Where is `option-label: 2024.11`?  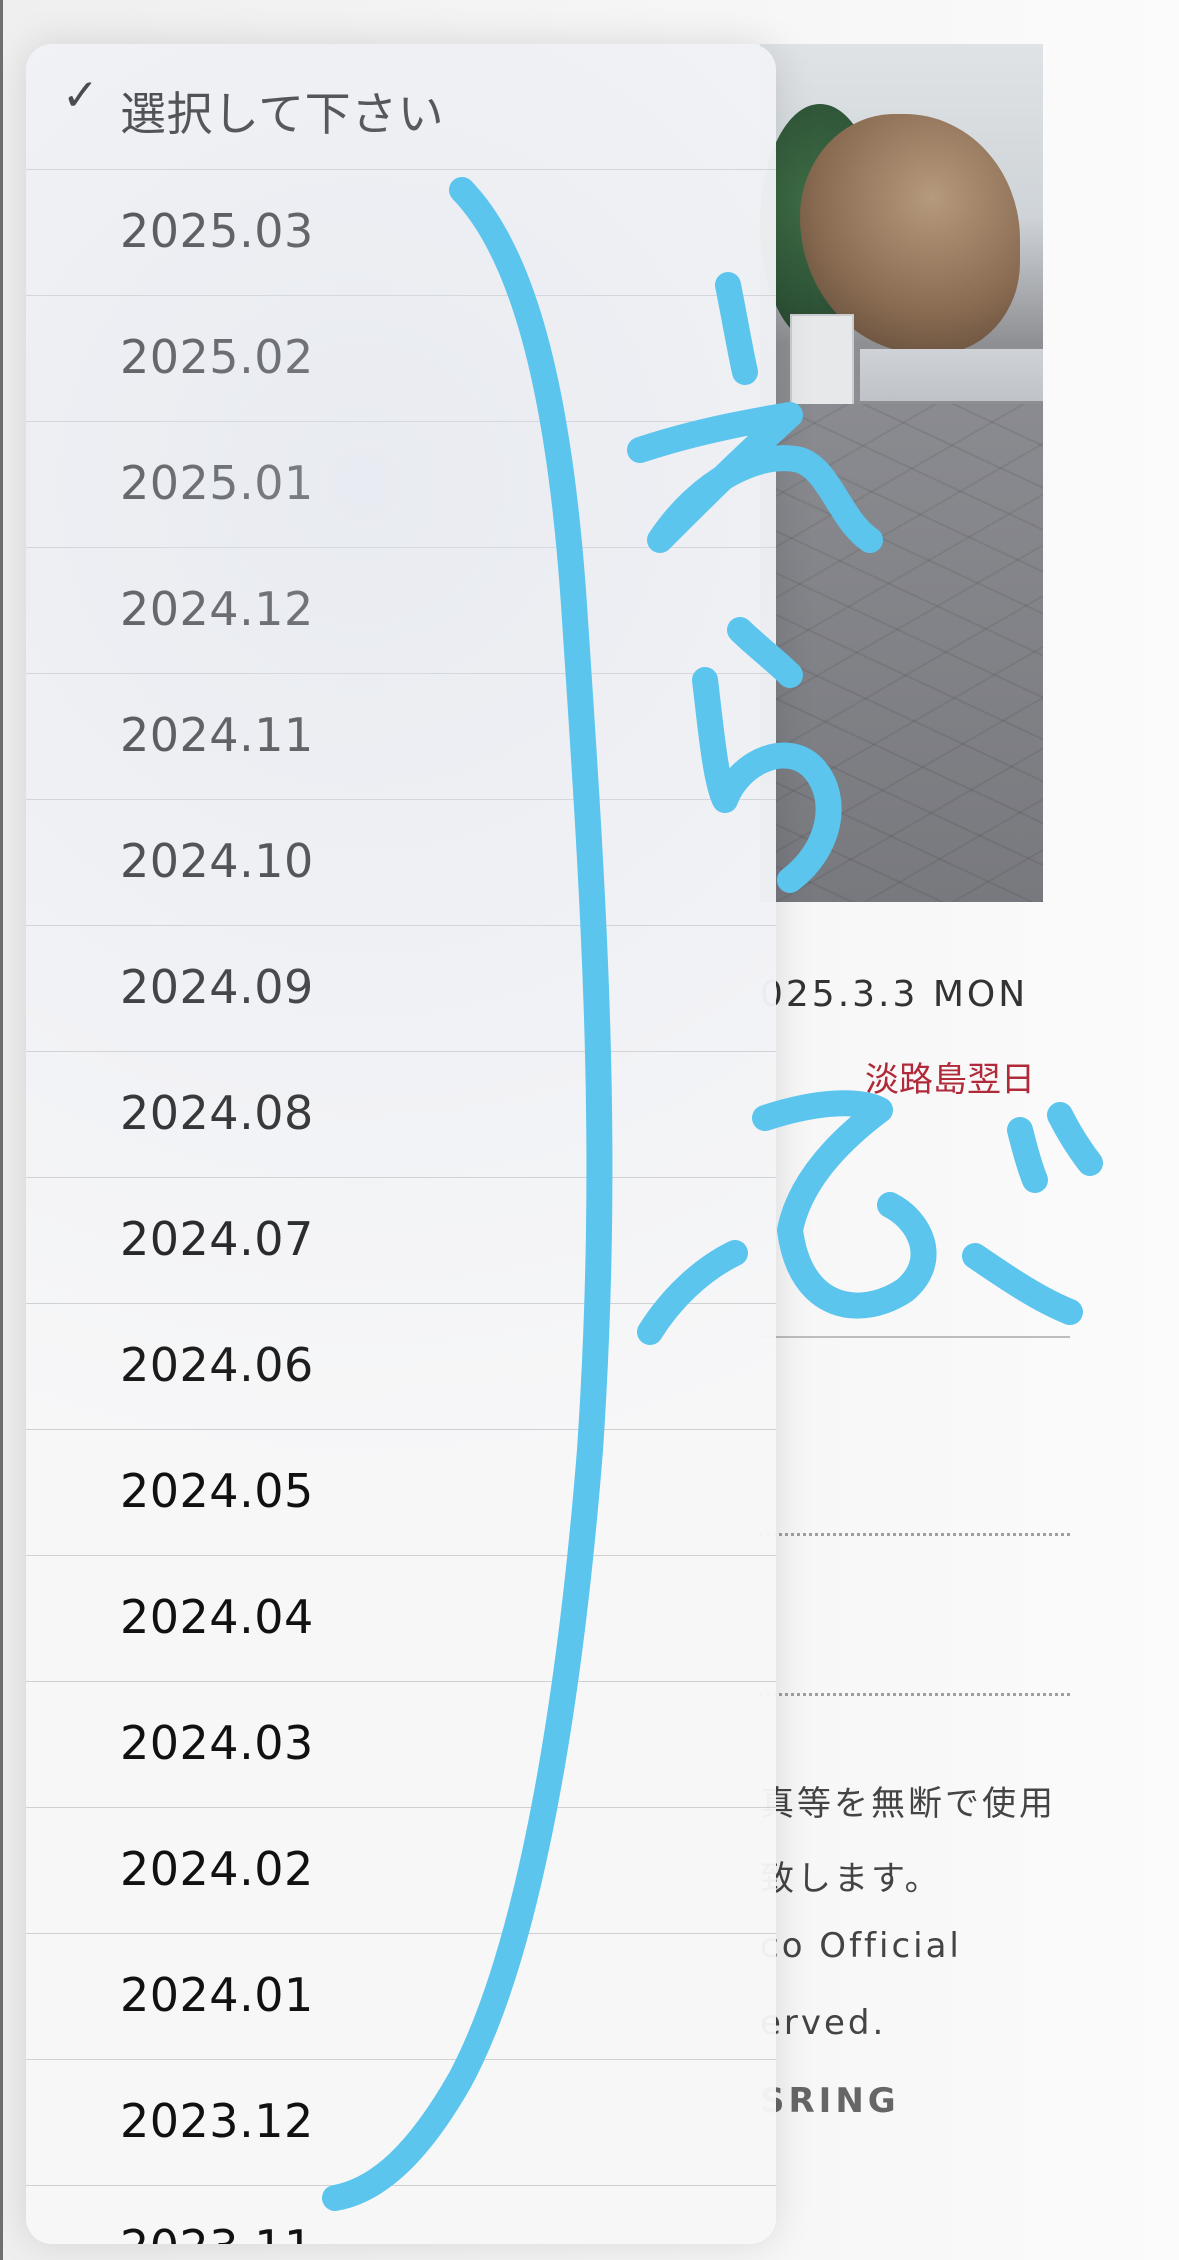 option-label: 2024.11 is located at coordinates (217, 735).